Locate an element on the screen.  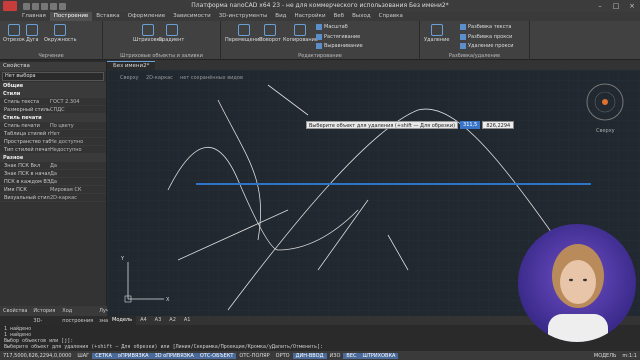
ribbon-group-label: Штриховые объекты и заливки is located at coordinates (161, 56).